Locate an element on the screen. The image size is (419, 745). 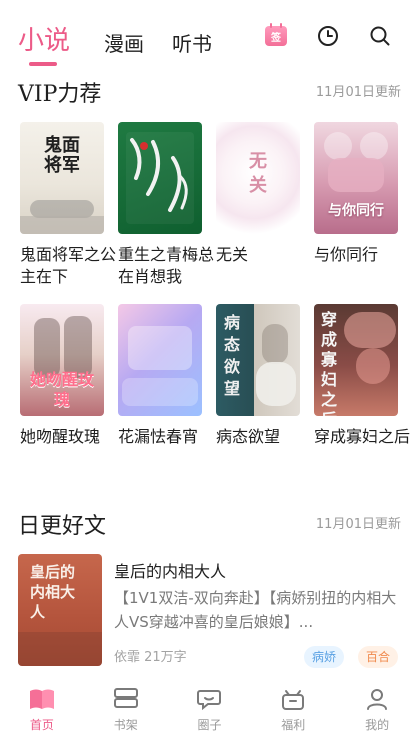
book-cover: 她吻醒玫瑰 is located at coordinates (62, 360).